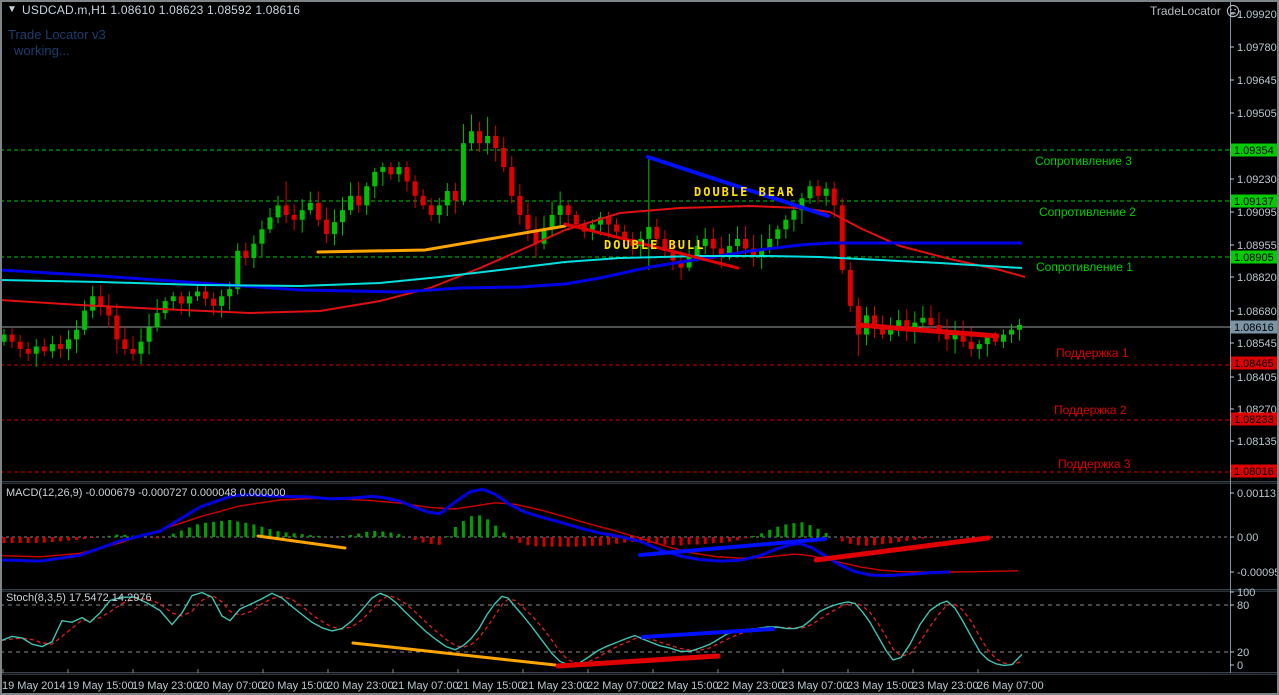 The image size is (1279, 695). Describe the element at coordinates (555, 686) in the screenshot. I see `time-tick-label: 21 May 23:00` at that location.